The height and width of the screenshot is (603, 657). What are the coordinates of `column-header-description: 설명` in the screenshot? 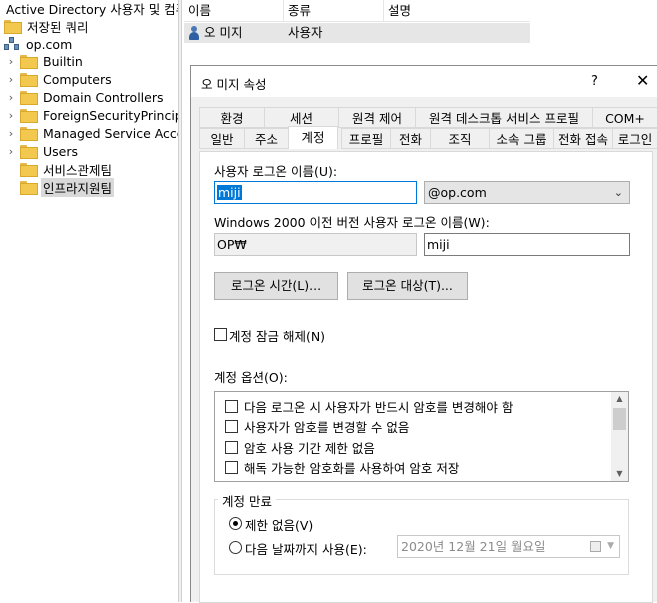 It's located at (457, 11).